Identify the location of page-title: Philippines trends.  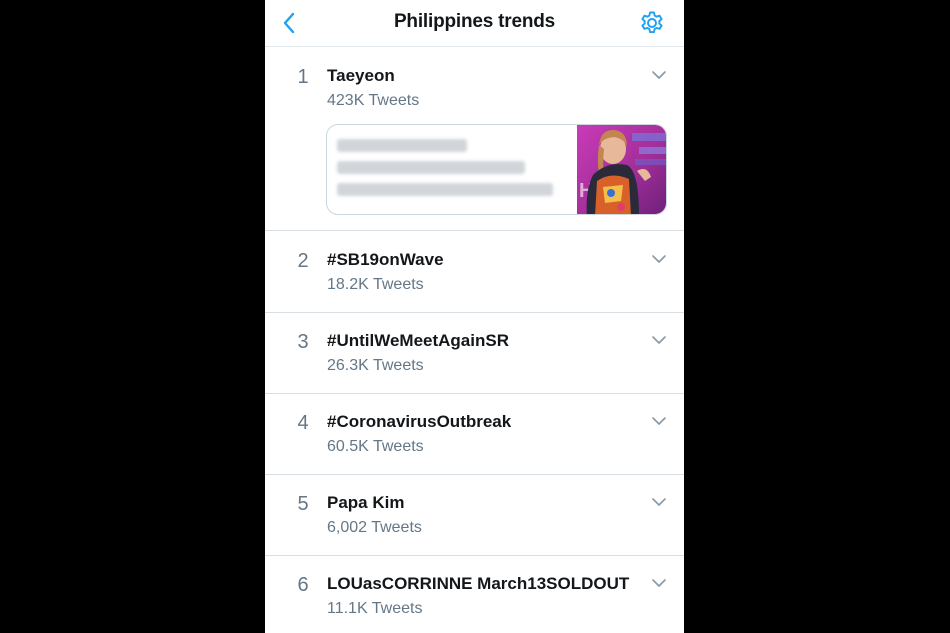
(474, 21).